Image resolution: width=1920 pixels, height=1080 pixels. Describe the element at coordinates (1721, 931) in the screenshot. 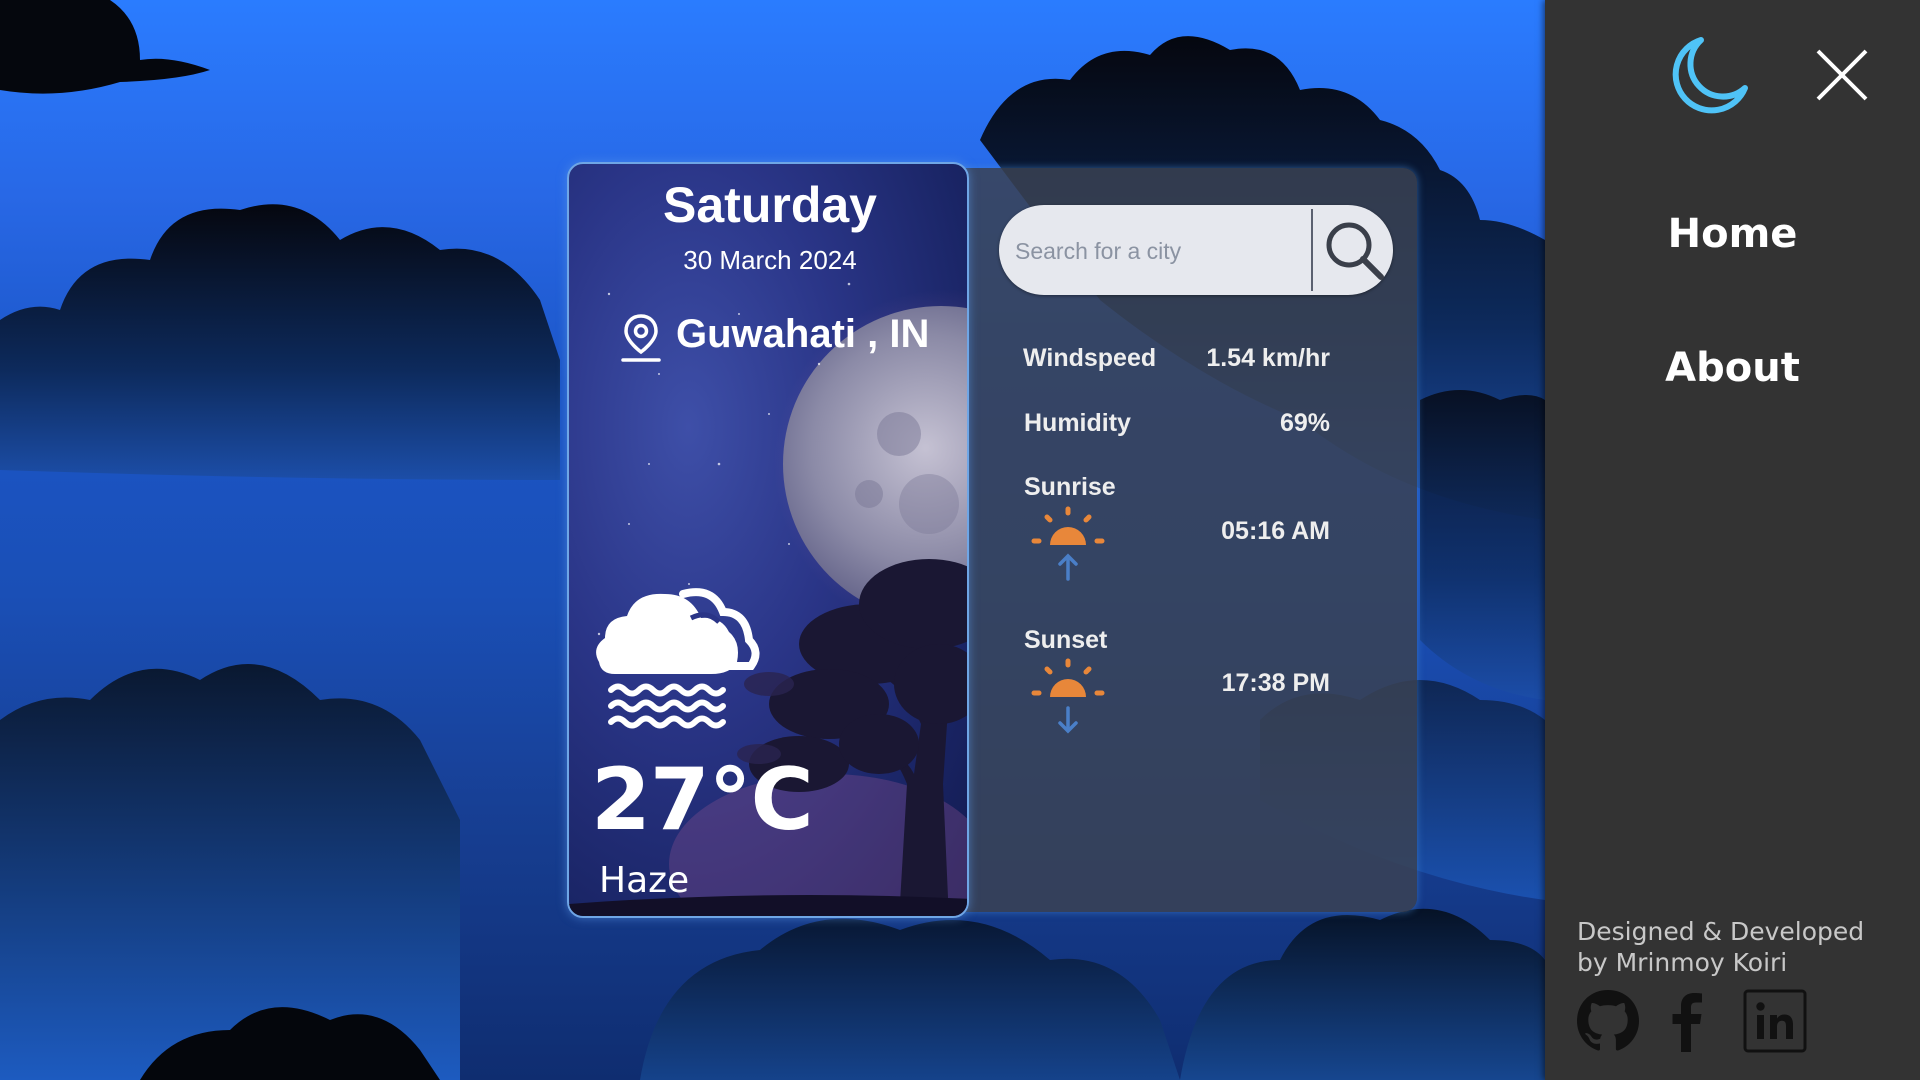

I see `credit-line-1: Designed & Developed` at that location.